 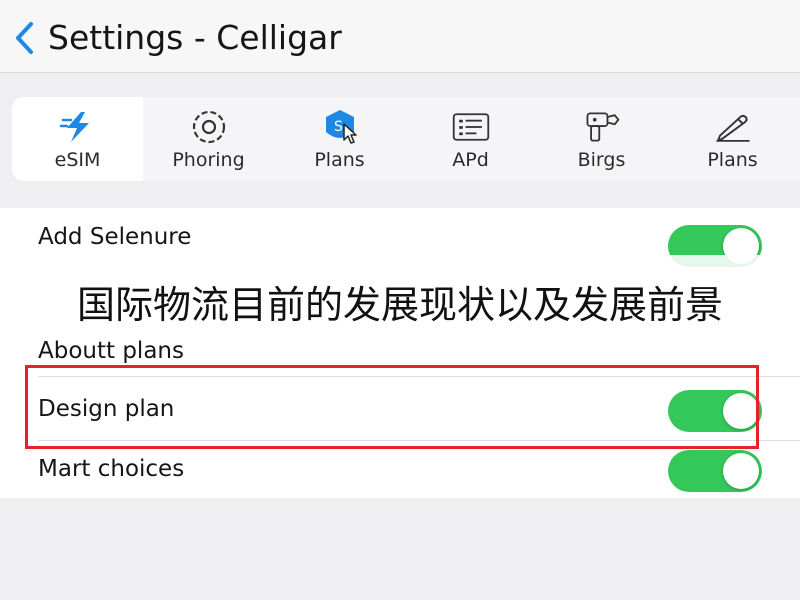 What do you see at coordinates (106, 409) in the screenshot?
I see `setting-label: Design plan` at bounding box center [106, 409].